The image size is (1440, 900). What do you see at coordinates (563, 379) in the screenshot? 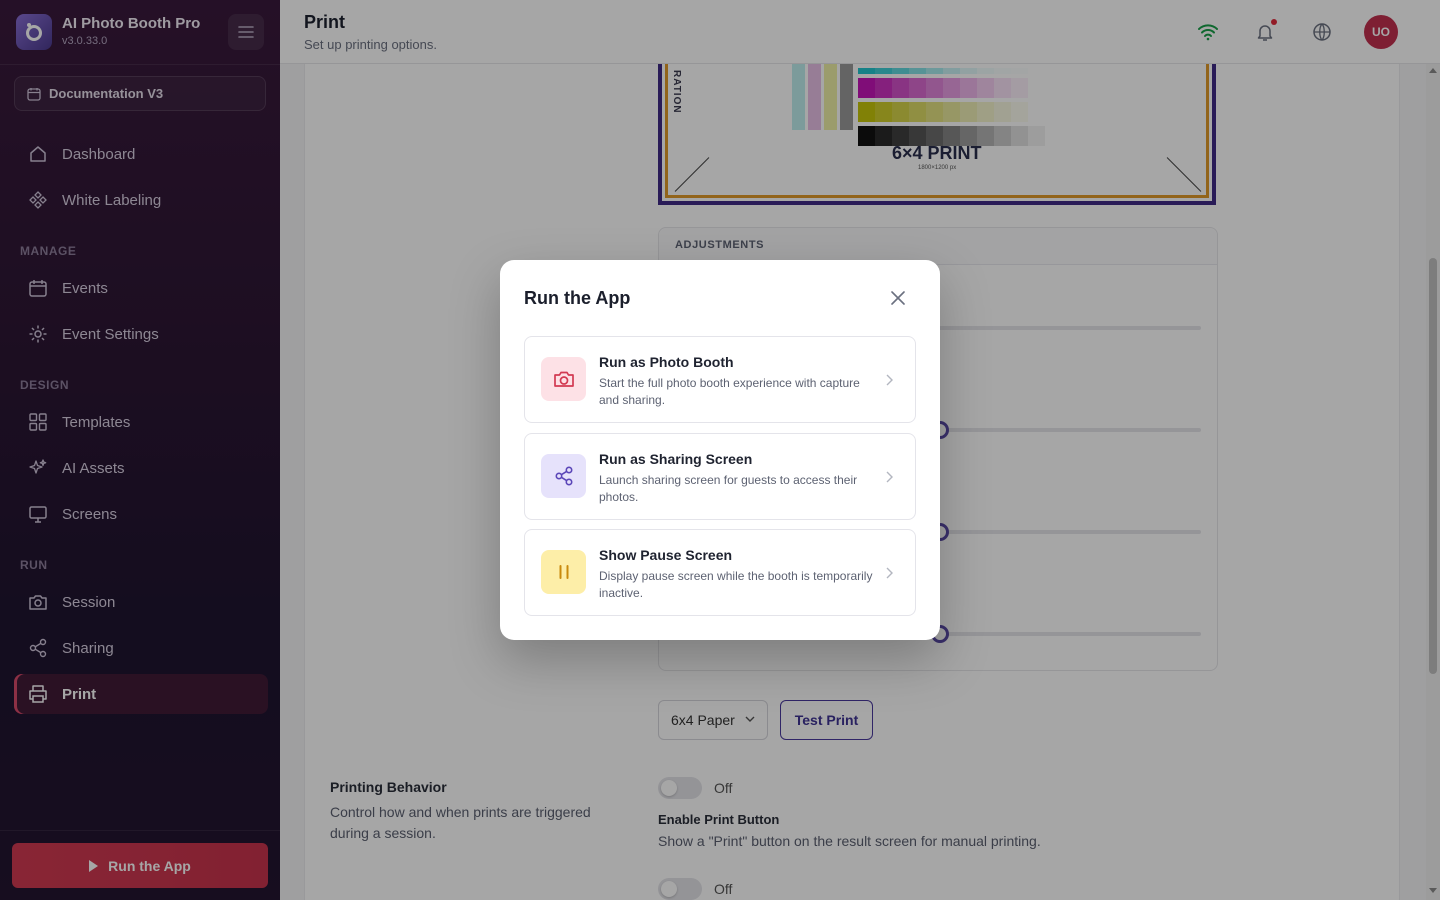
I see `camera-icon` at bounding box center [563, 379].